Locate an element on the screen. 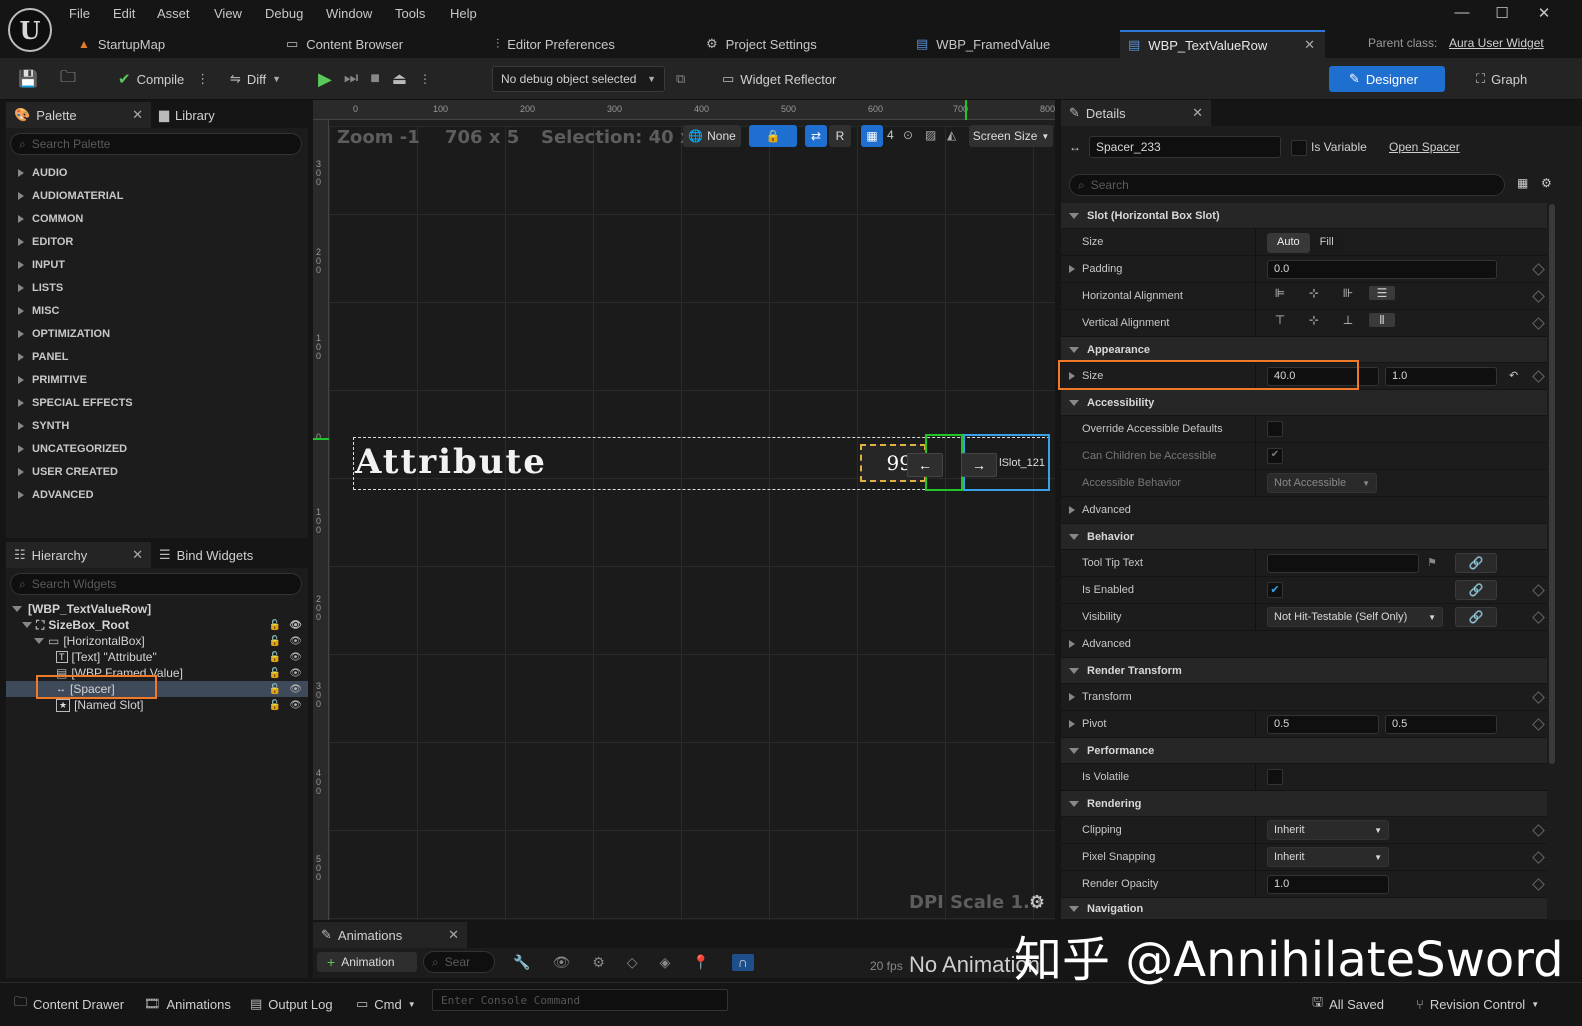  align-left-icon: ⊫ is located at coordinates (1280, 293).